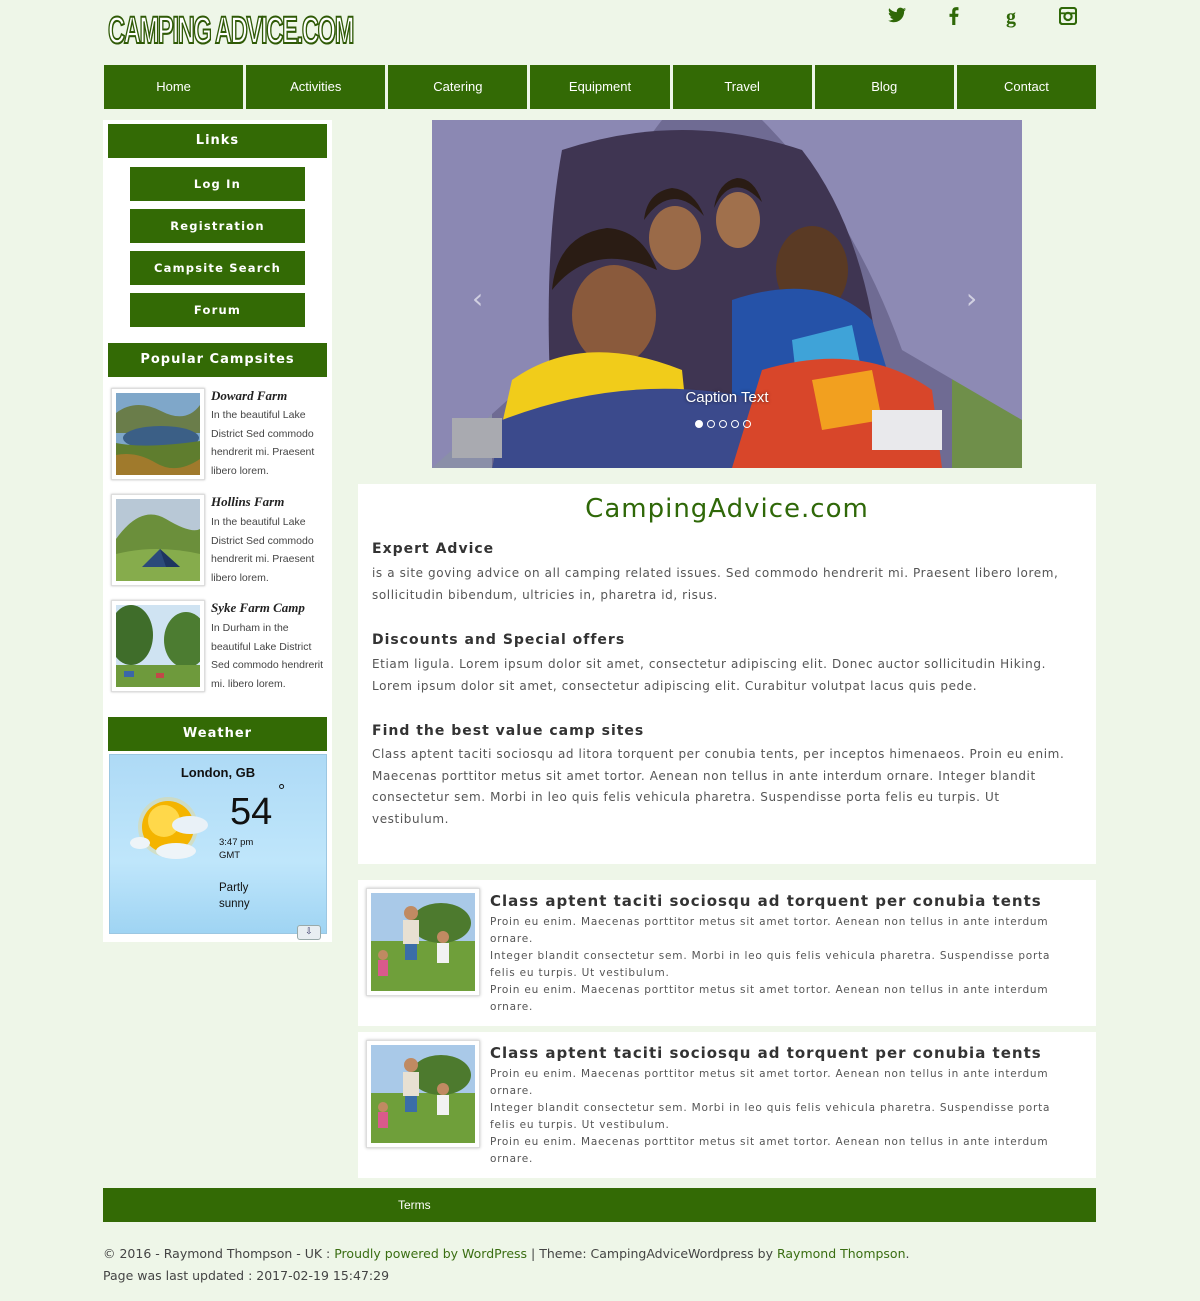 Image resolution: width=1200 pixels, height=1301 pixels. I want to click on nav-item-equipment: Equipment, so click(600, 87).